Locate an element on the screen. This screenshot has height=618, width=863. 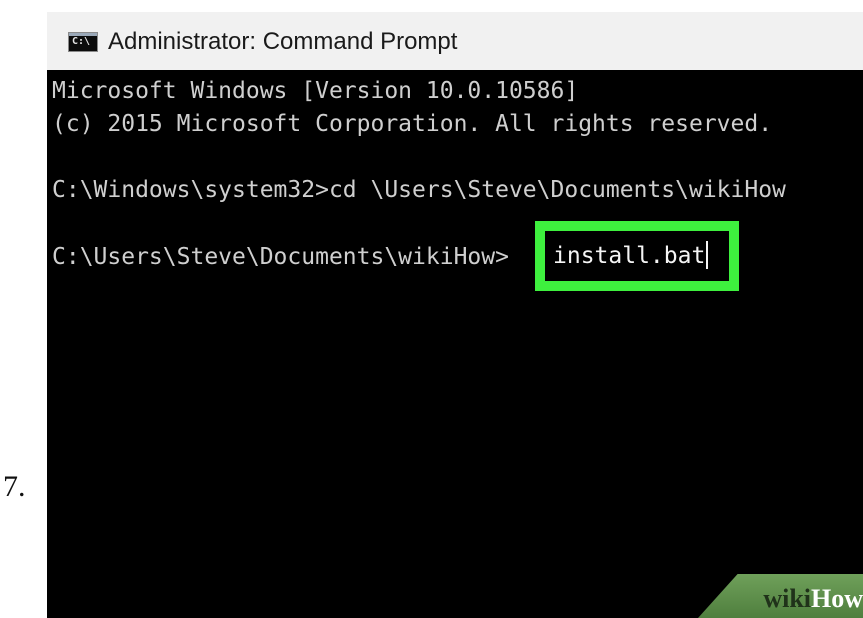
cmd-icon-glyph: C:\ is located at coordinates (81, 41).